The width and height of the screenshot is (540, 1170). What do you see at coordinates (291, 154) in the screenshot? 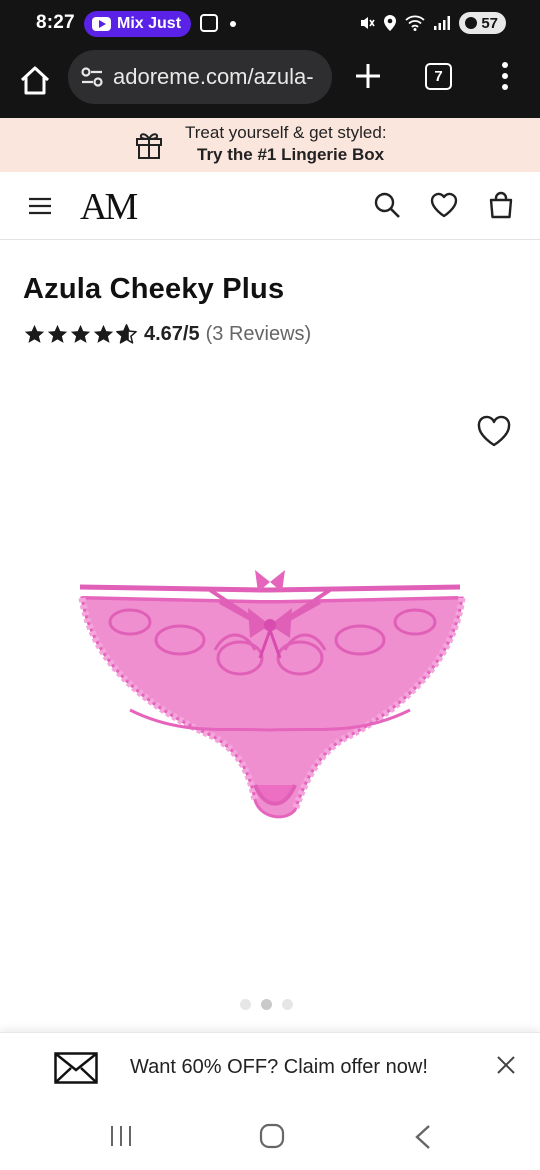
I see `promo-text-line2: Try the #1 Lingerie Box` at bounding box center [291, 154].